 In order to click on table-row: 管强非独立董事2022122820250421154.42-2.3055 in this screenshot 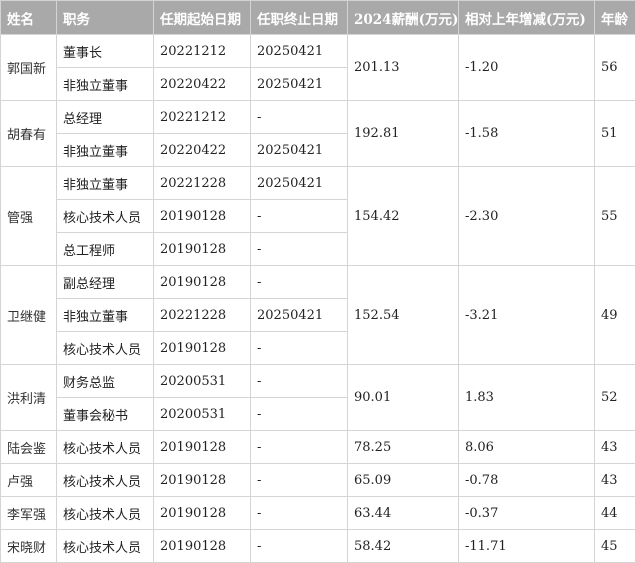, I will do `click(318, 183)`.